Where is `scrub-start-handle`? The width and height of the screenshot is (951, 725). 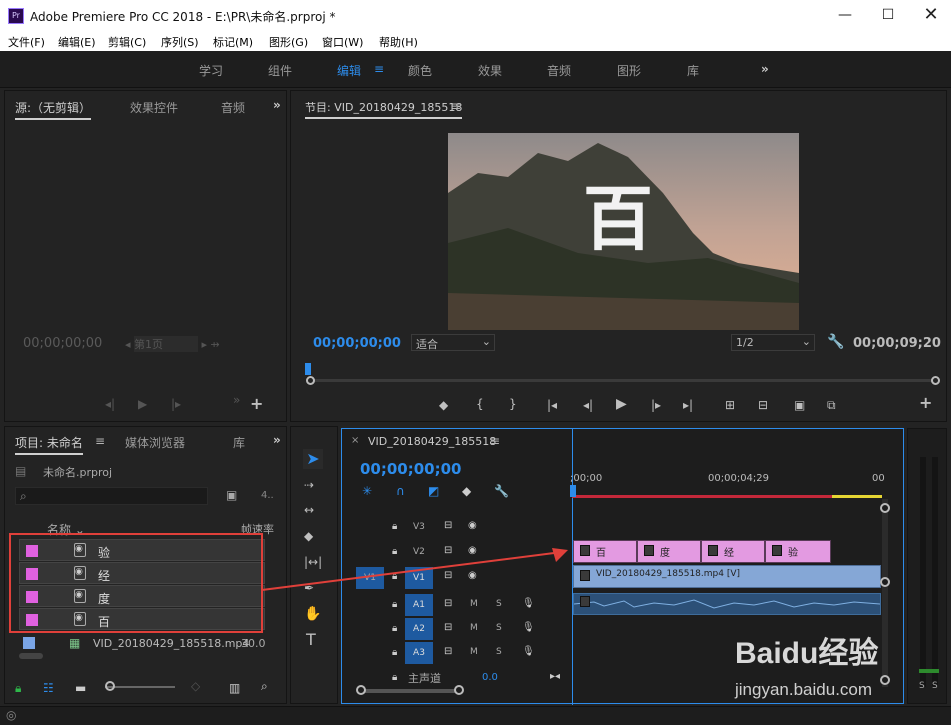
scrub-start-handle is located at coordinates (310, 380).